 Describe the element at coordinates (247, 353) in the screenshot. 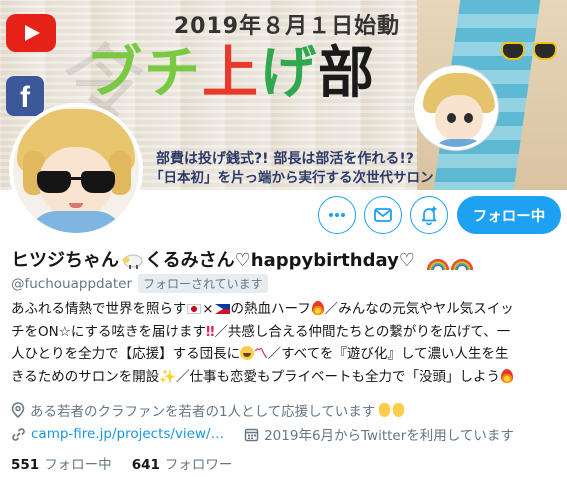

I see `grinning-emoji-icon` at that location.